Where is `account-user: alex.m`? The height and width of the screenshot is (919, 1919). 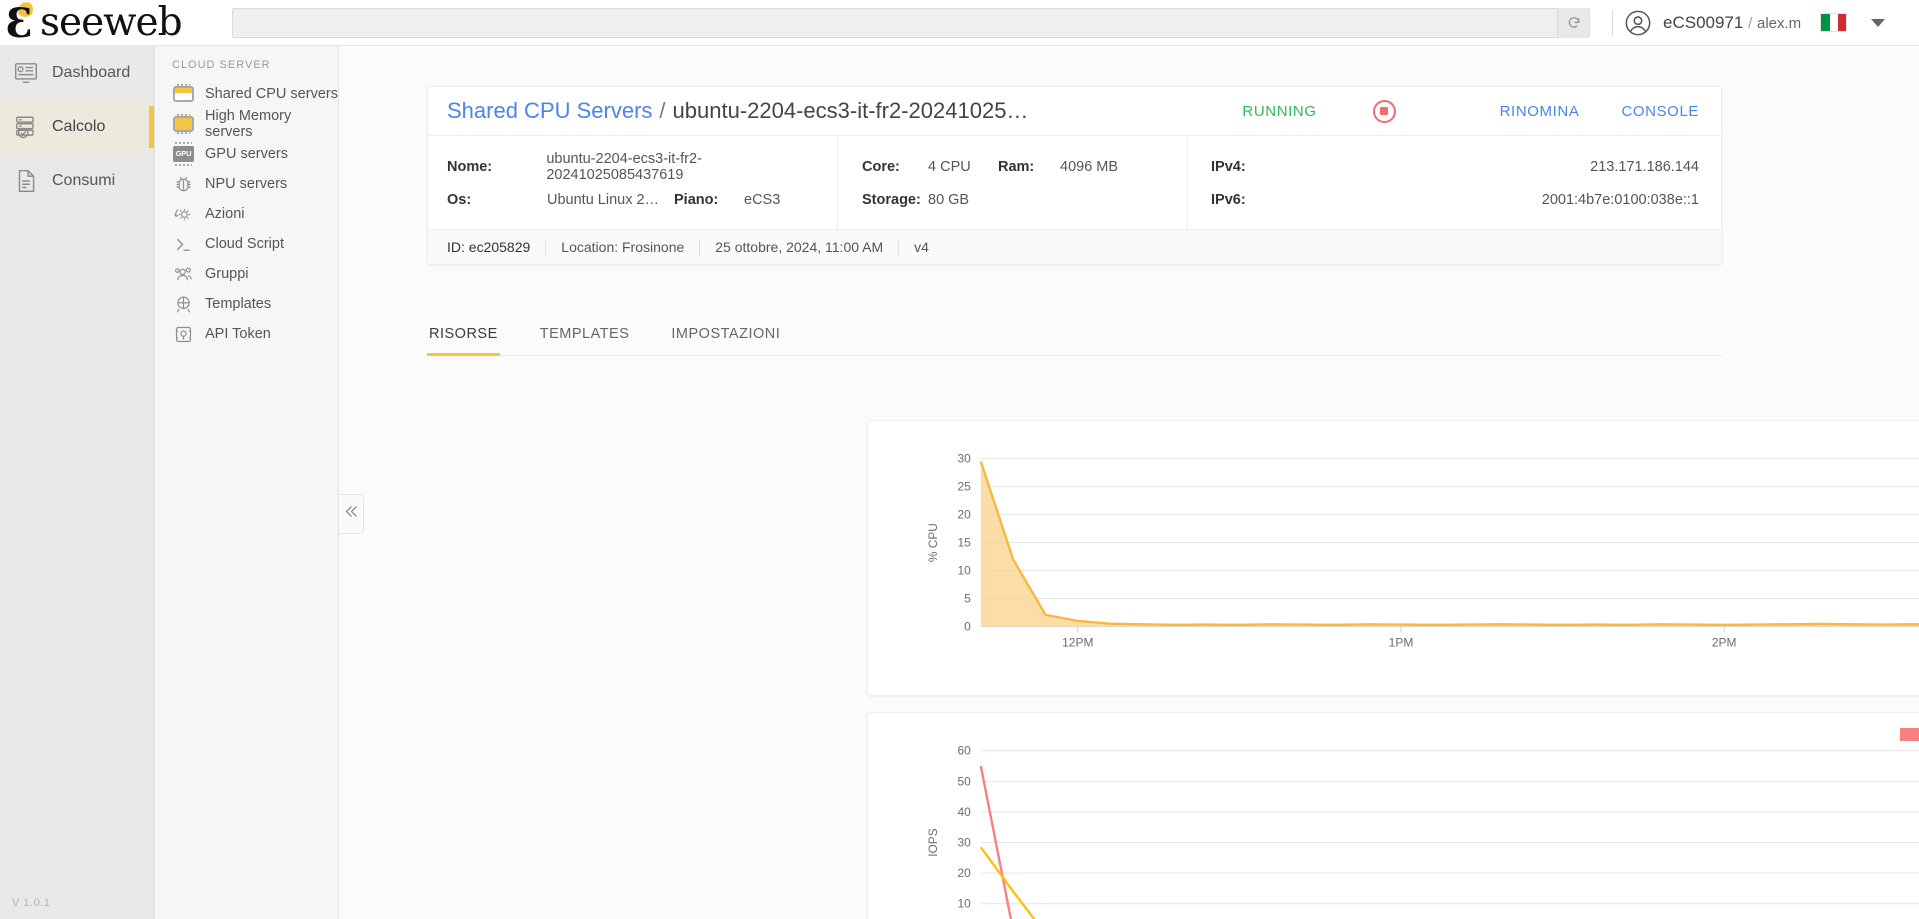
account-user: alex.m is located at coordinates (1779, 23).